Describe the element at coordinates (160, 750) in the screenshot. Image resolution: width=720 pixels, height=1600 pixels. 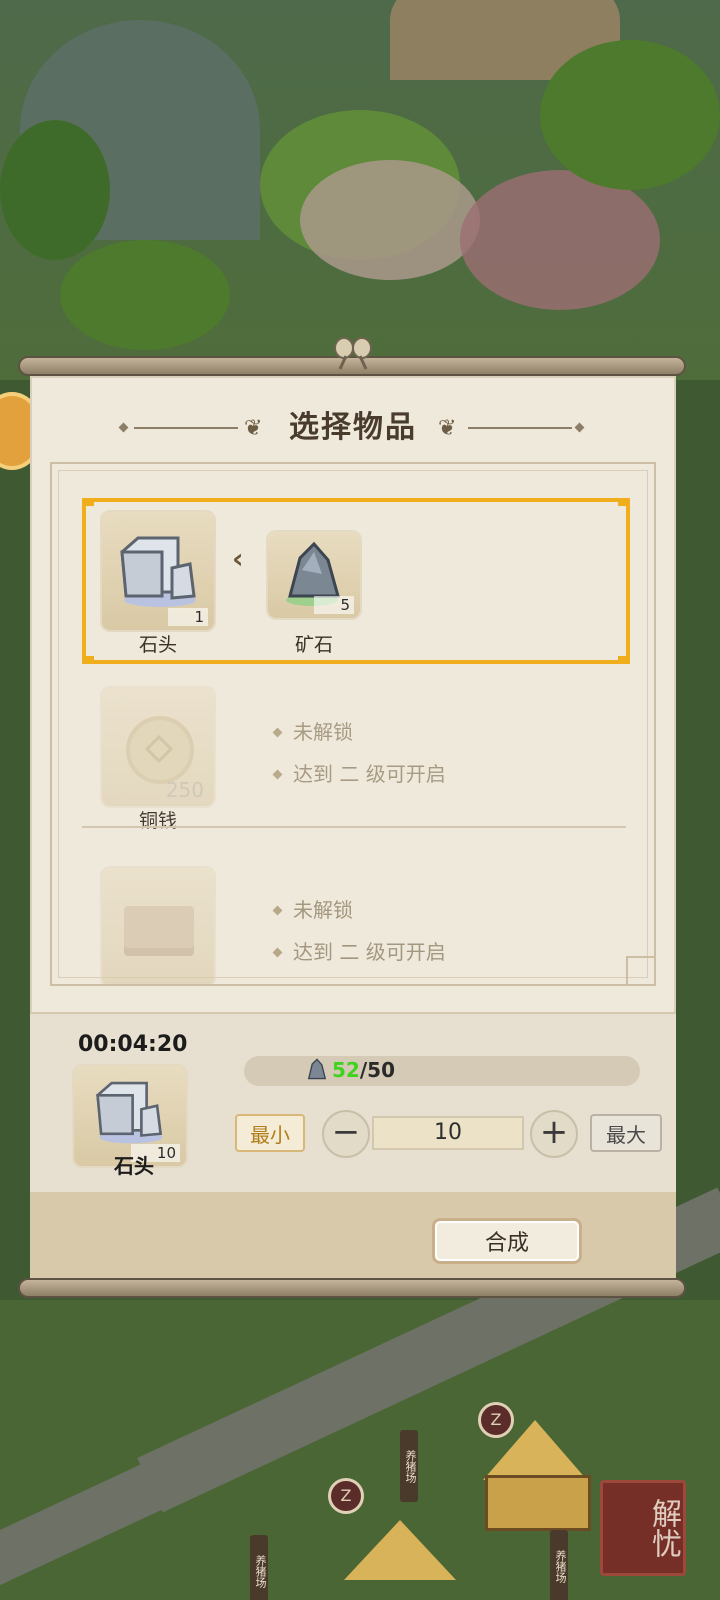
I see `copper-coin-icon` at that location.